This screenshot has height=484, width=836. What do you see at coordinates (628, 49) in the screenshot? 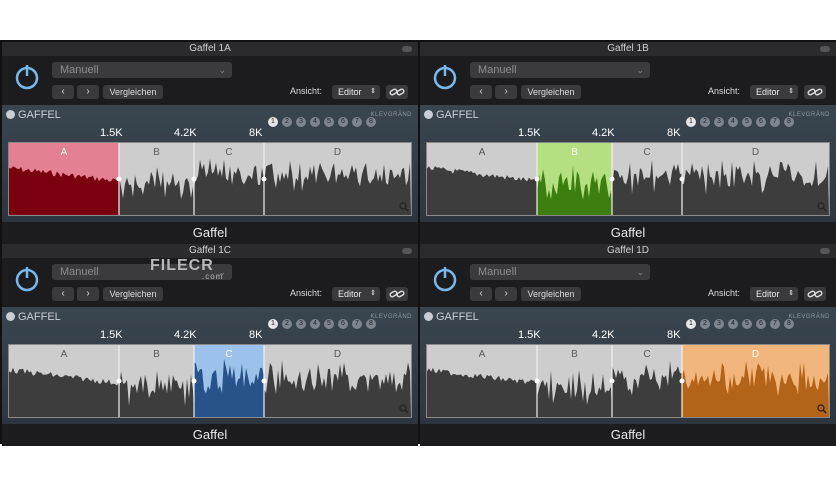
I see `window-titlebar: Gaffel 1B` at bounding box center [628, 49].